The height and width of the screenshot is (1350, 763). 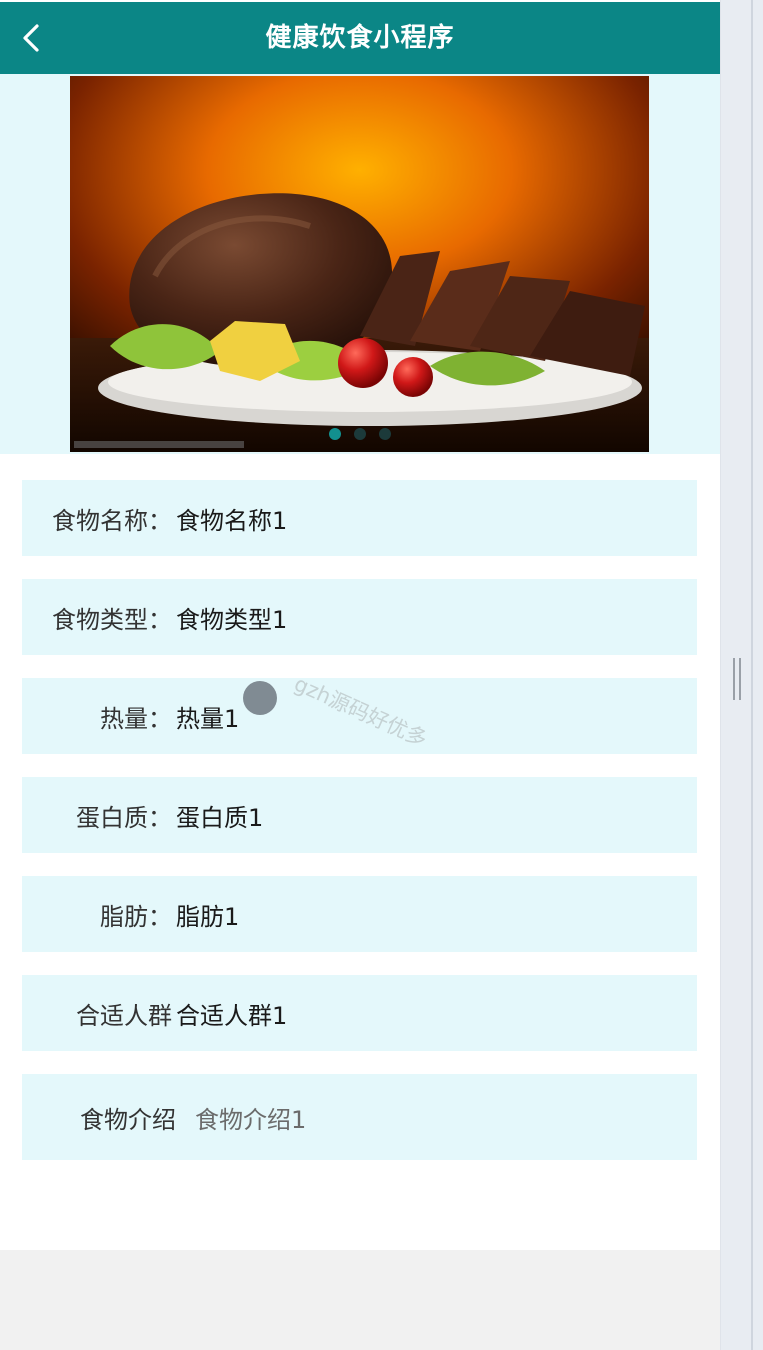 I want to click on touch-indicator, so click(x=260, y=698).